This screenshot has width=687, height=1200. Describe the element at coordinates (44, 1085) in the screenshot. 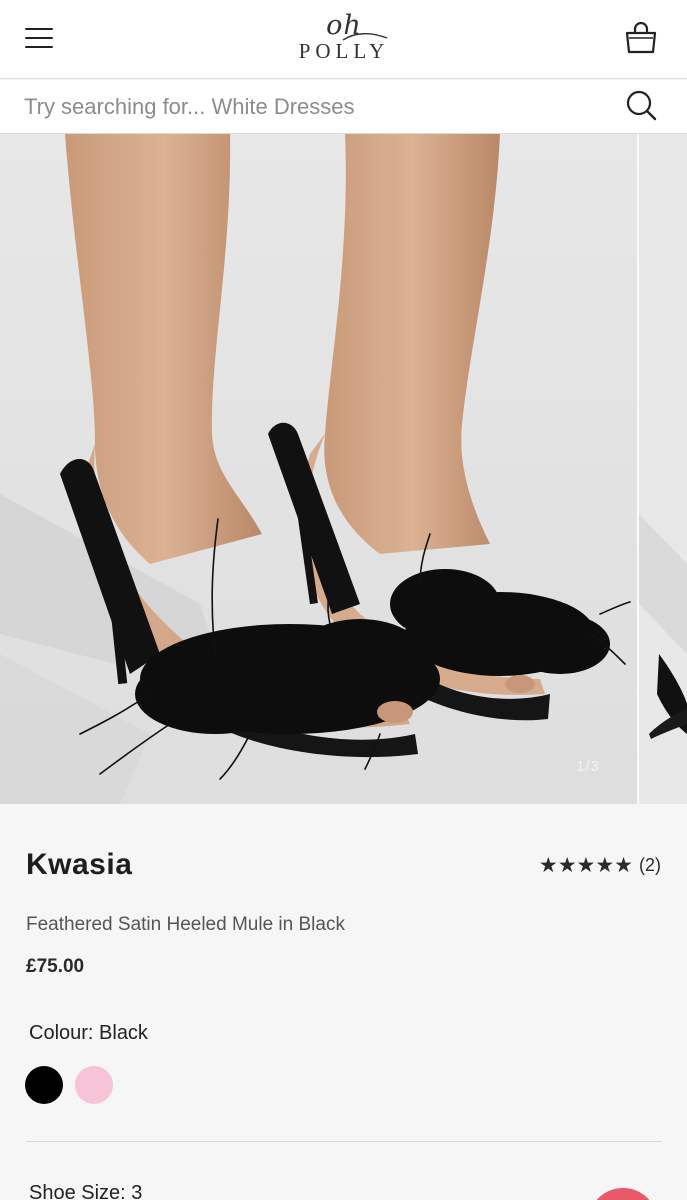

I see `colour-swatch-black` at that location.